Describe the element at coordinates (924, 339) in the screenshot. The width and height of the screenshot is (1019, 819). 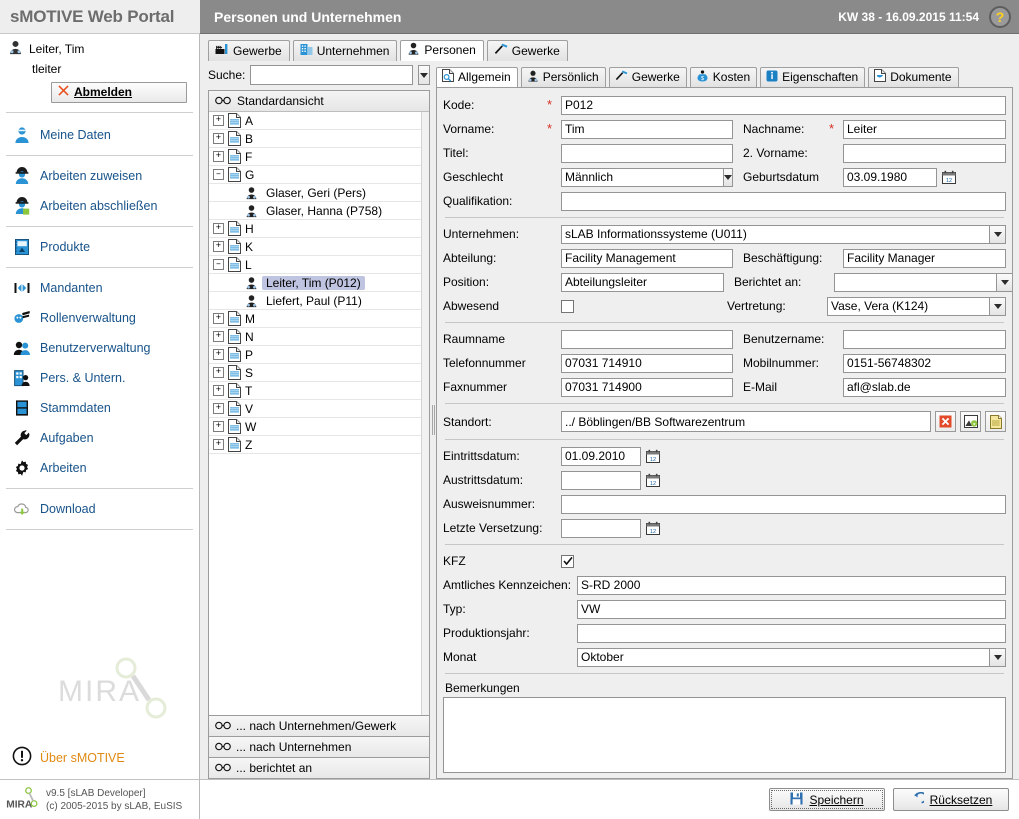
I see `benutzername-input` at that location.